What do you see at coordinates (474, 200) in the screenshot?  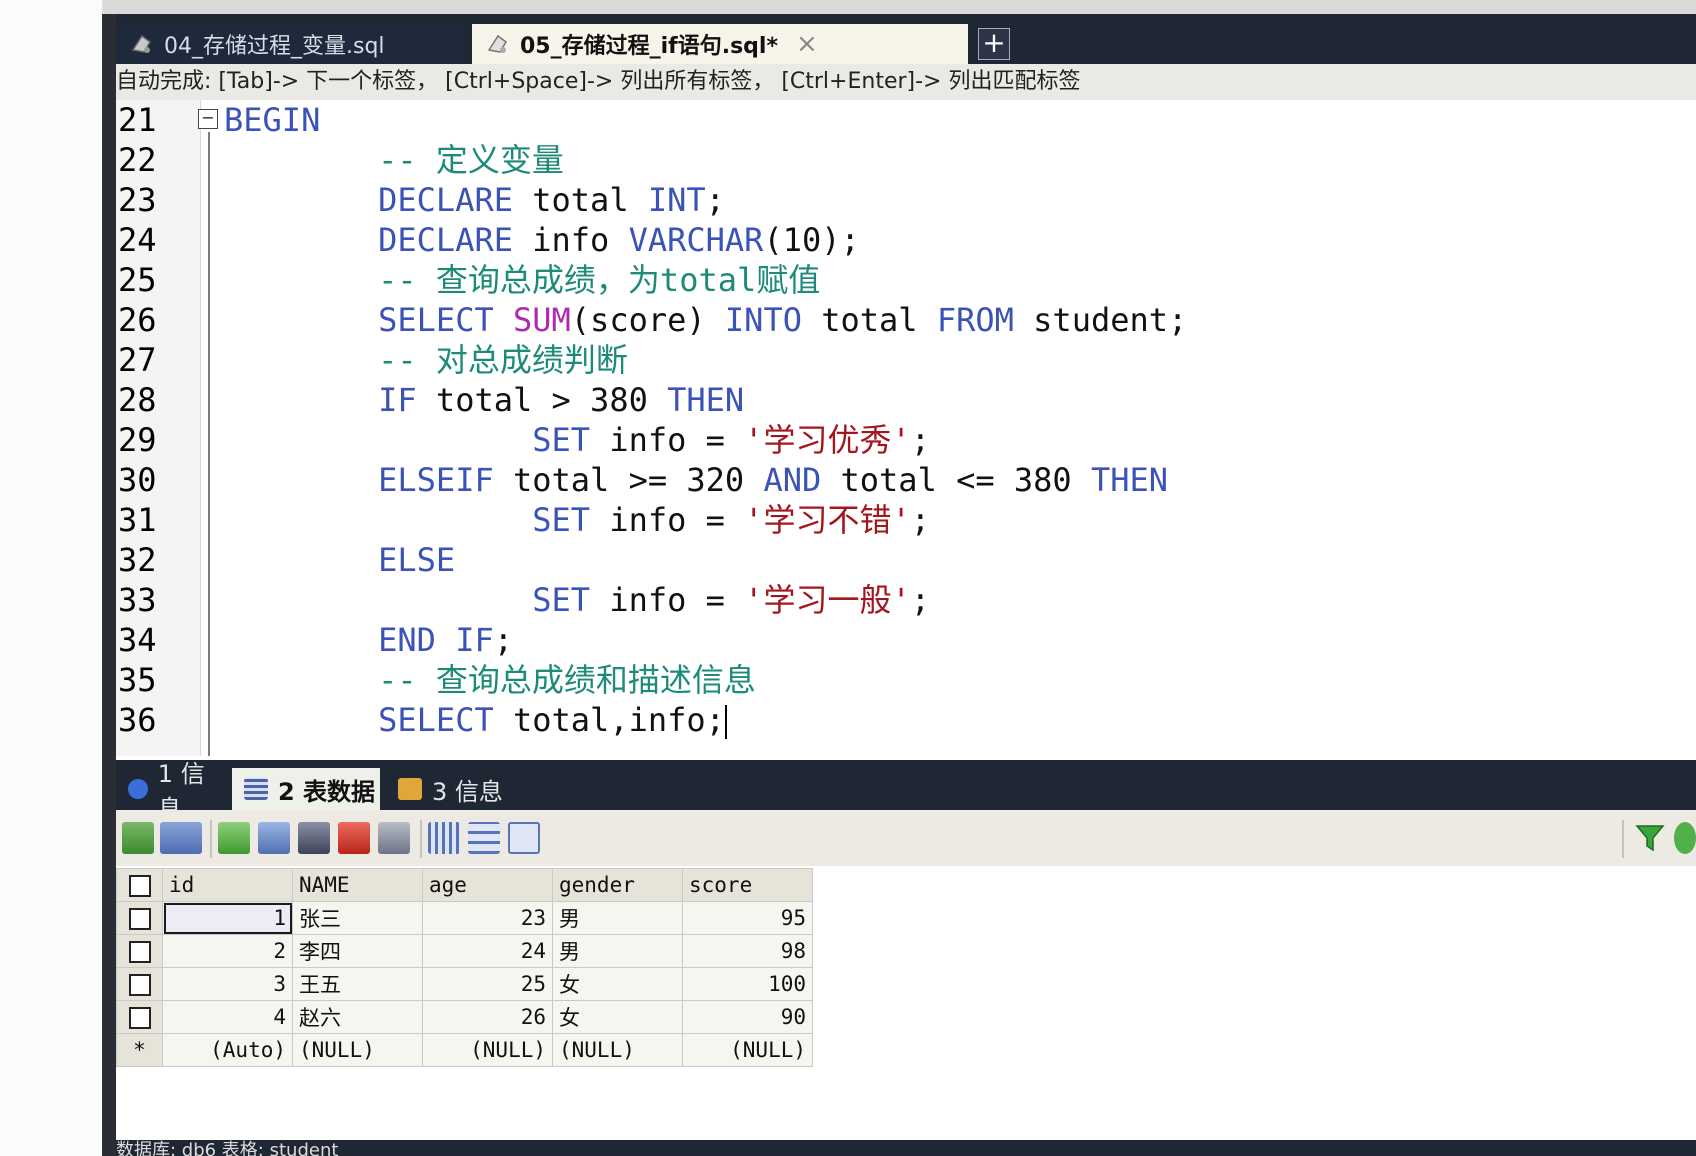 I see `code-text: DECLARE total INT;` at bounding box center [474, 200].